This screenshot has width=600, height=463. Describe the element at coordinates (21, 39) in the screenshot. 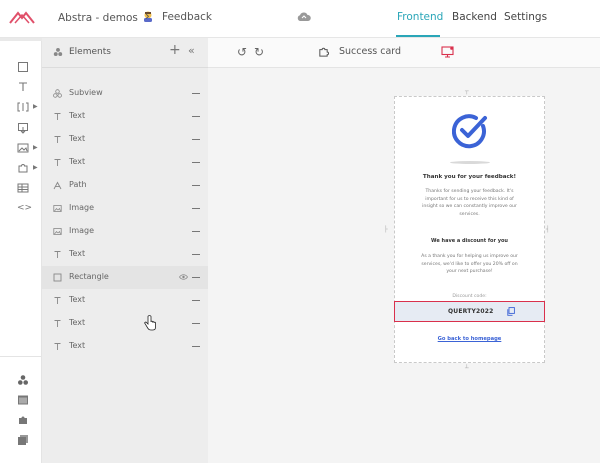

I see `rail-top-strip` at that location.